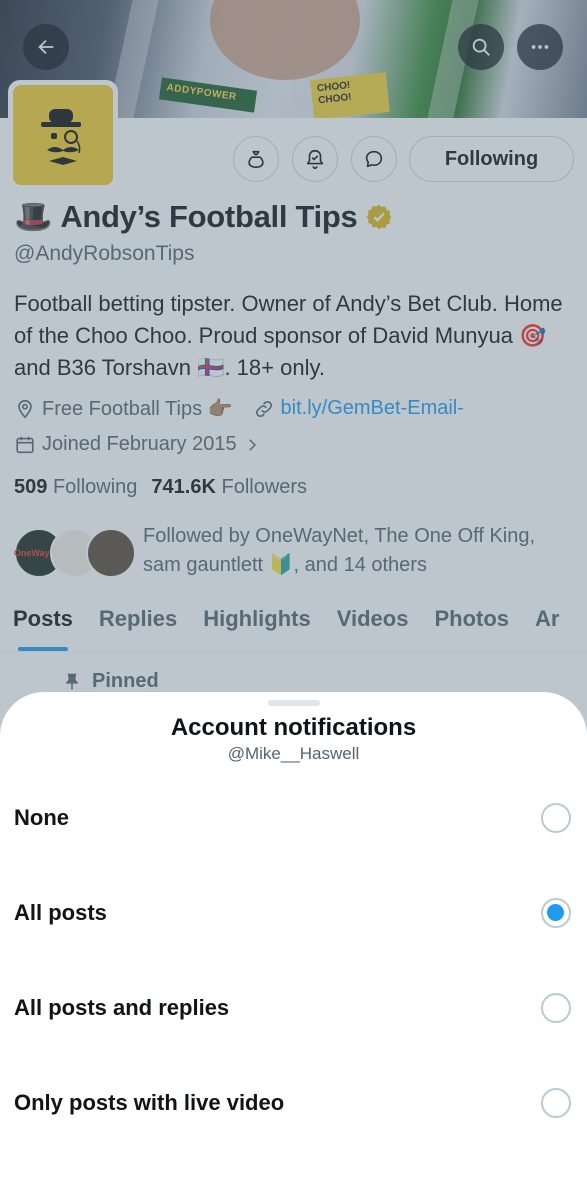  What do you see at coordinates (293, 818) in the screenshot?
I see `option-none: None` at bounding box center [293, 818].